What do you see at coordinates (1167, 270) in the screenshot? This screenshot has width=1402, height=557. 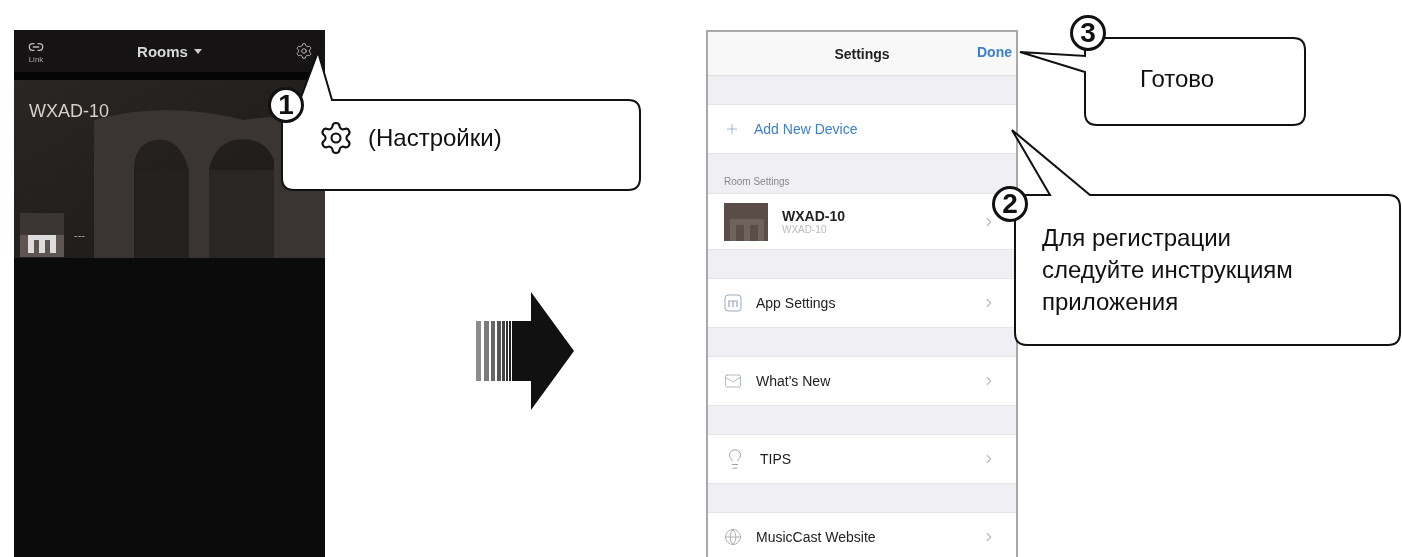 I see `callout-text: Для регистрации следуйте инструкциям приложения` at bounding box center [1167, 270].